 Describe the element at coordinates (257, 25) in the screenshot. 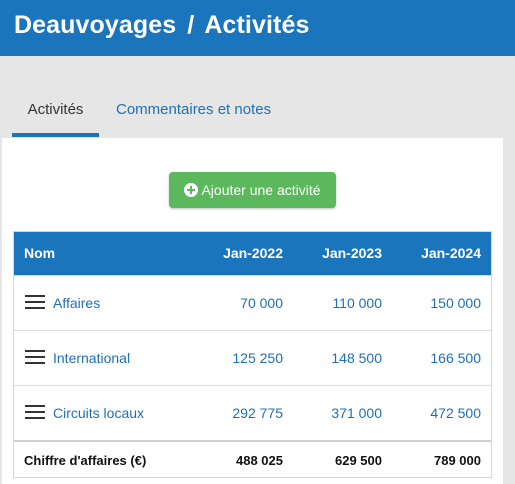

I see `page-title: Activités` at that location.